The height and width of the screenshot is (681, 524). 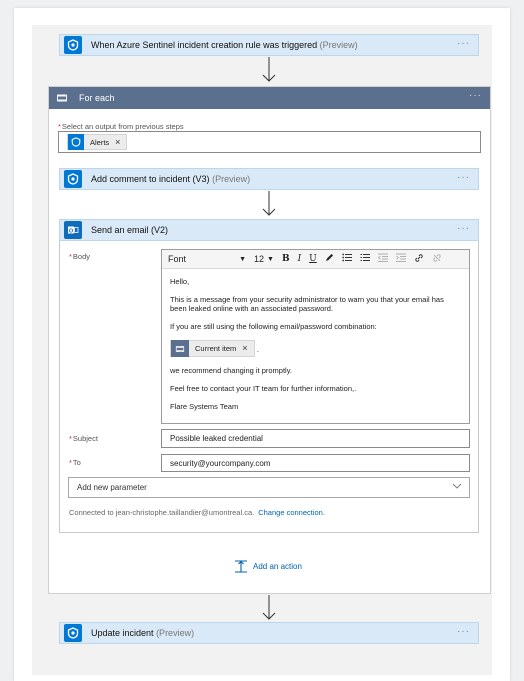 I want to click on numbered-list-icon, so click(x=365, y=259).